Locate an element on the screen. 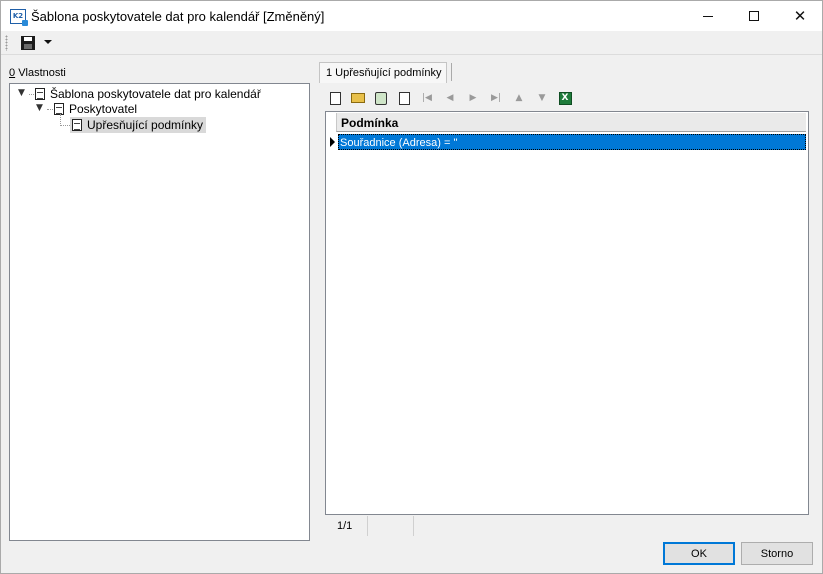 The width and height of the screenshot is (823, 574). cancel-button: Storno is located at coordinates (777, 553).